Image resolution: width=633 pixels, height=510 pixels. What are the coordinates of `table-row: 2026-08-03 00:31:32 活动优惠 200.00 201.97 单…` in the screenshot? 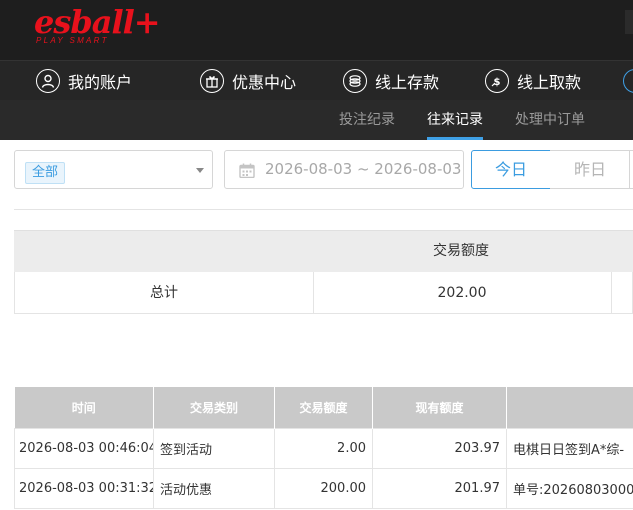 It's located at (323, 488).